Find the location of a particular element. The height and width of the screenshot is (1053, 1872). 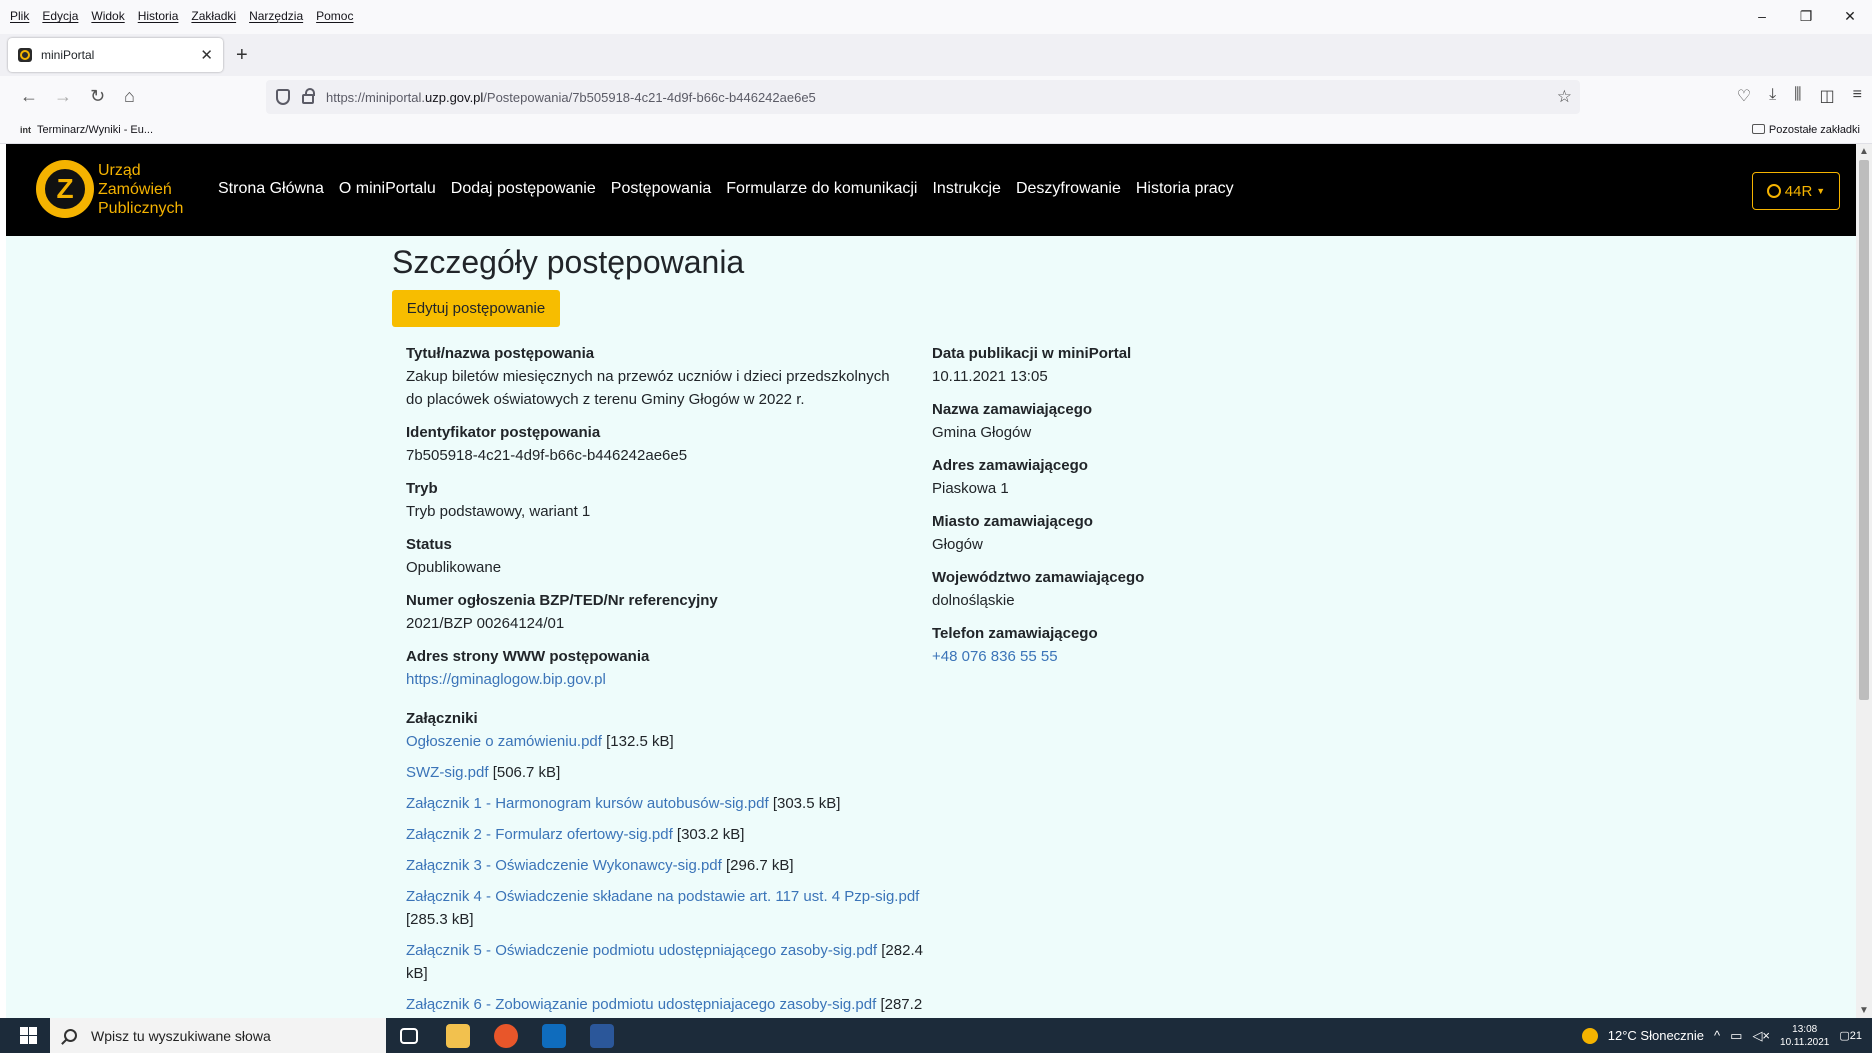

field-label: Tryb is located at coordinates (422, 488).